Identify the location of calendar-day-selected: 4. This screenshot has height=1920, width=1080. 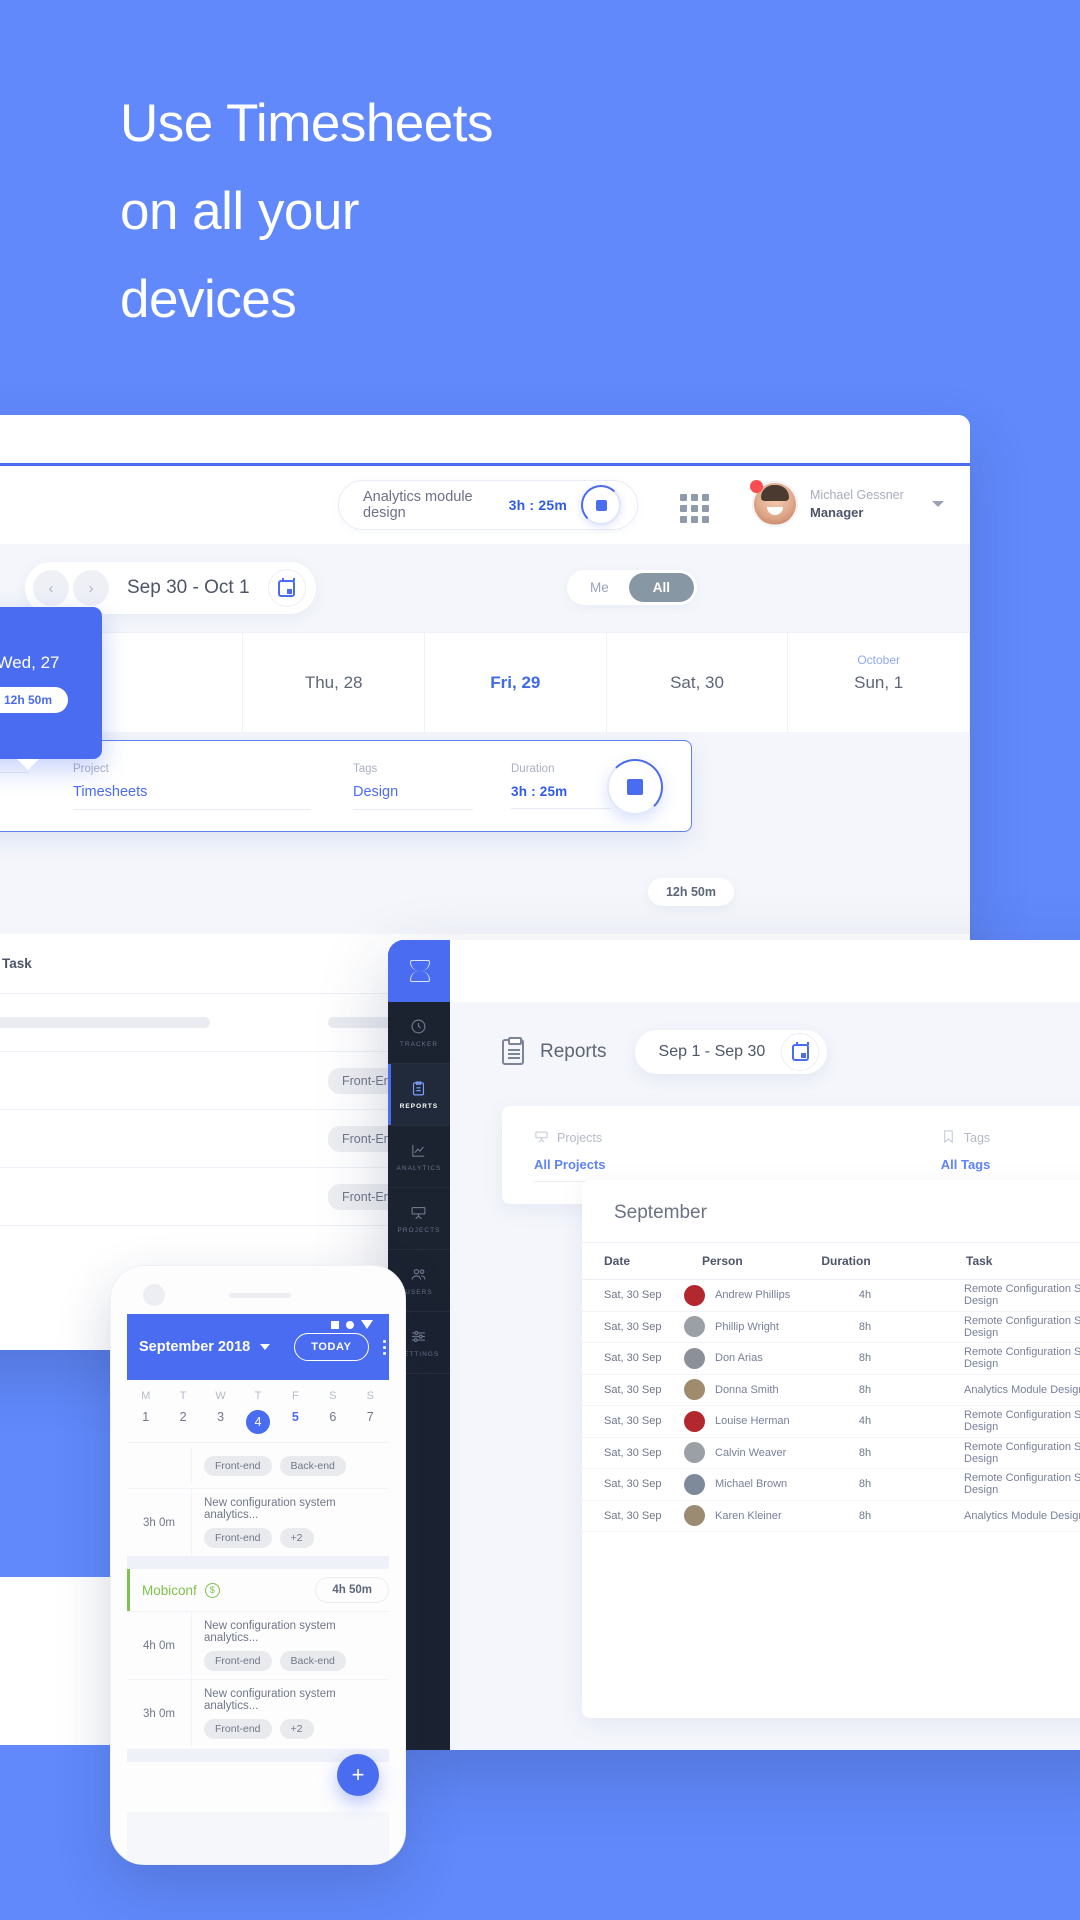
(257, 1422).